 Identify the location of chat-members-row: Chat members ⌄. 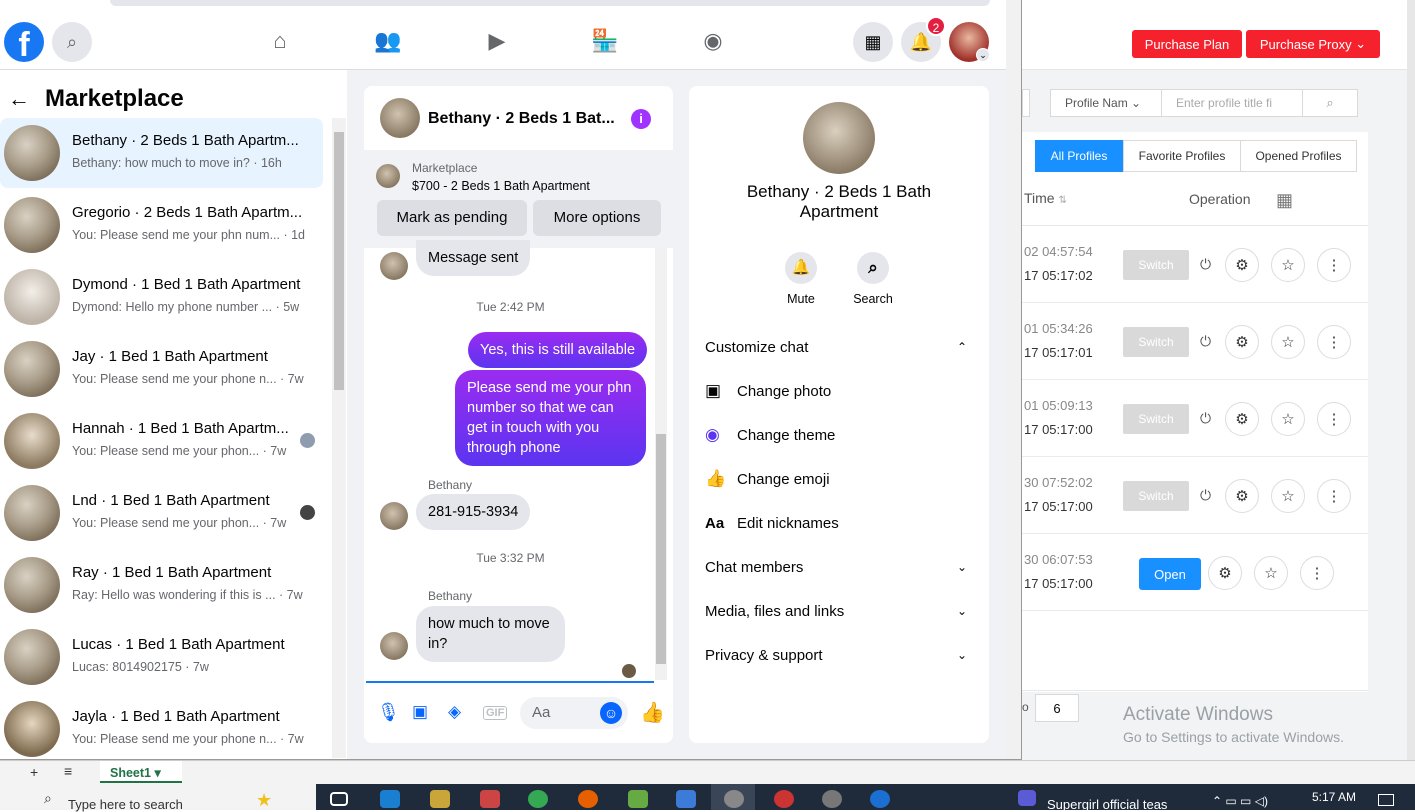
(839, 567).